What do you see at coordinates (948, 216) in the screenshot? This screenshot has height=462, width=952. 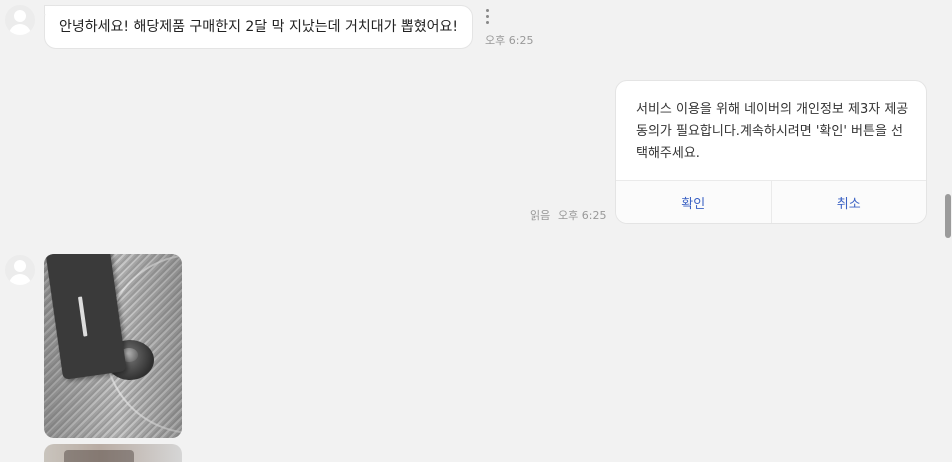 I see `scrollbar-thumb` at bounding box center [948, 216].